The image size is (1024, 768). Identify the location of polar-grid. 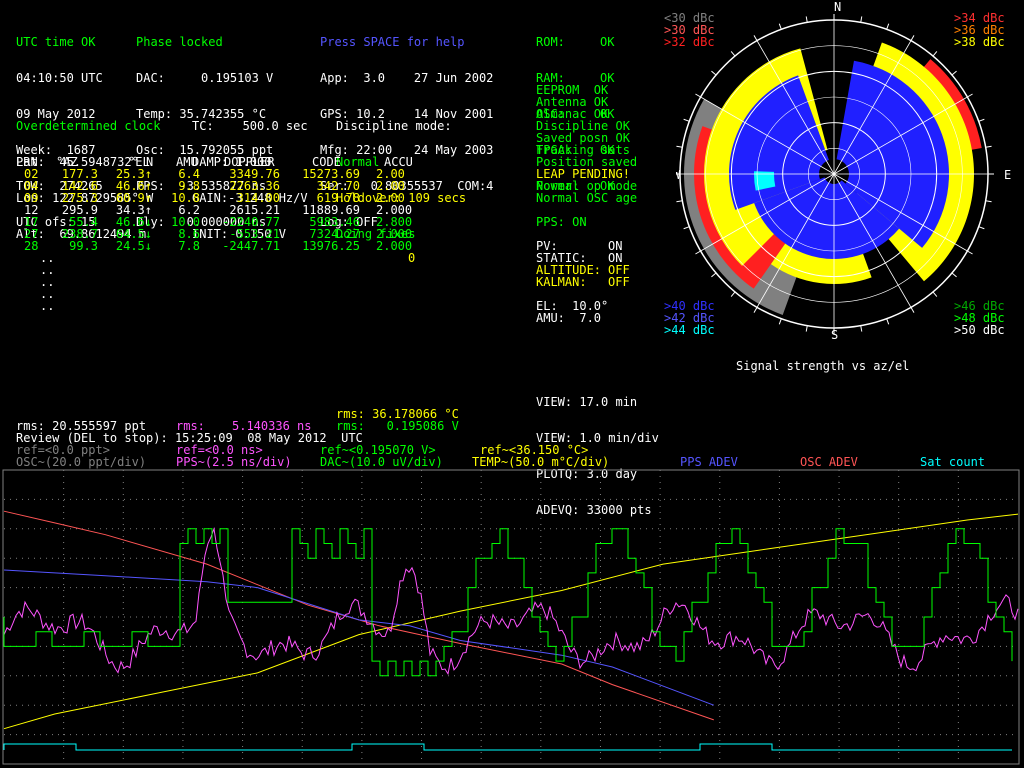
(835, 174).